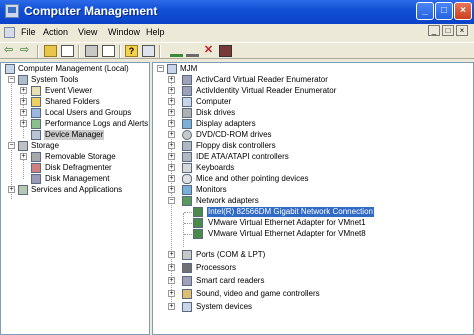  Describe the element at coordinates (36, 168) in the screenshot. I see `disk-defragmenter-icon` at that location.